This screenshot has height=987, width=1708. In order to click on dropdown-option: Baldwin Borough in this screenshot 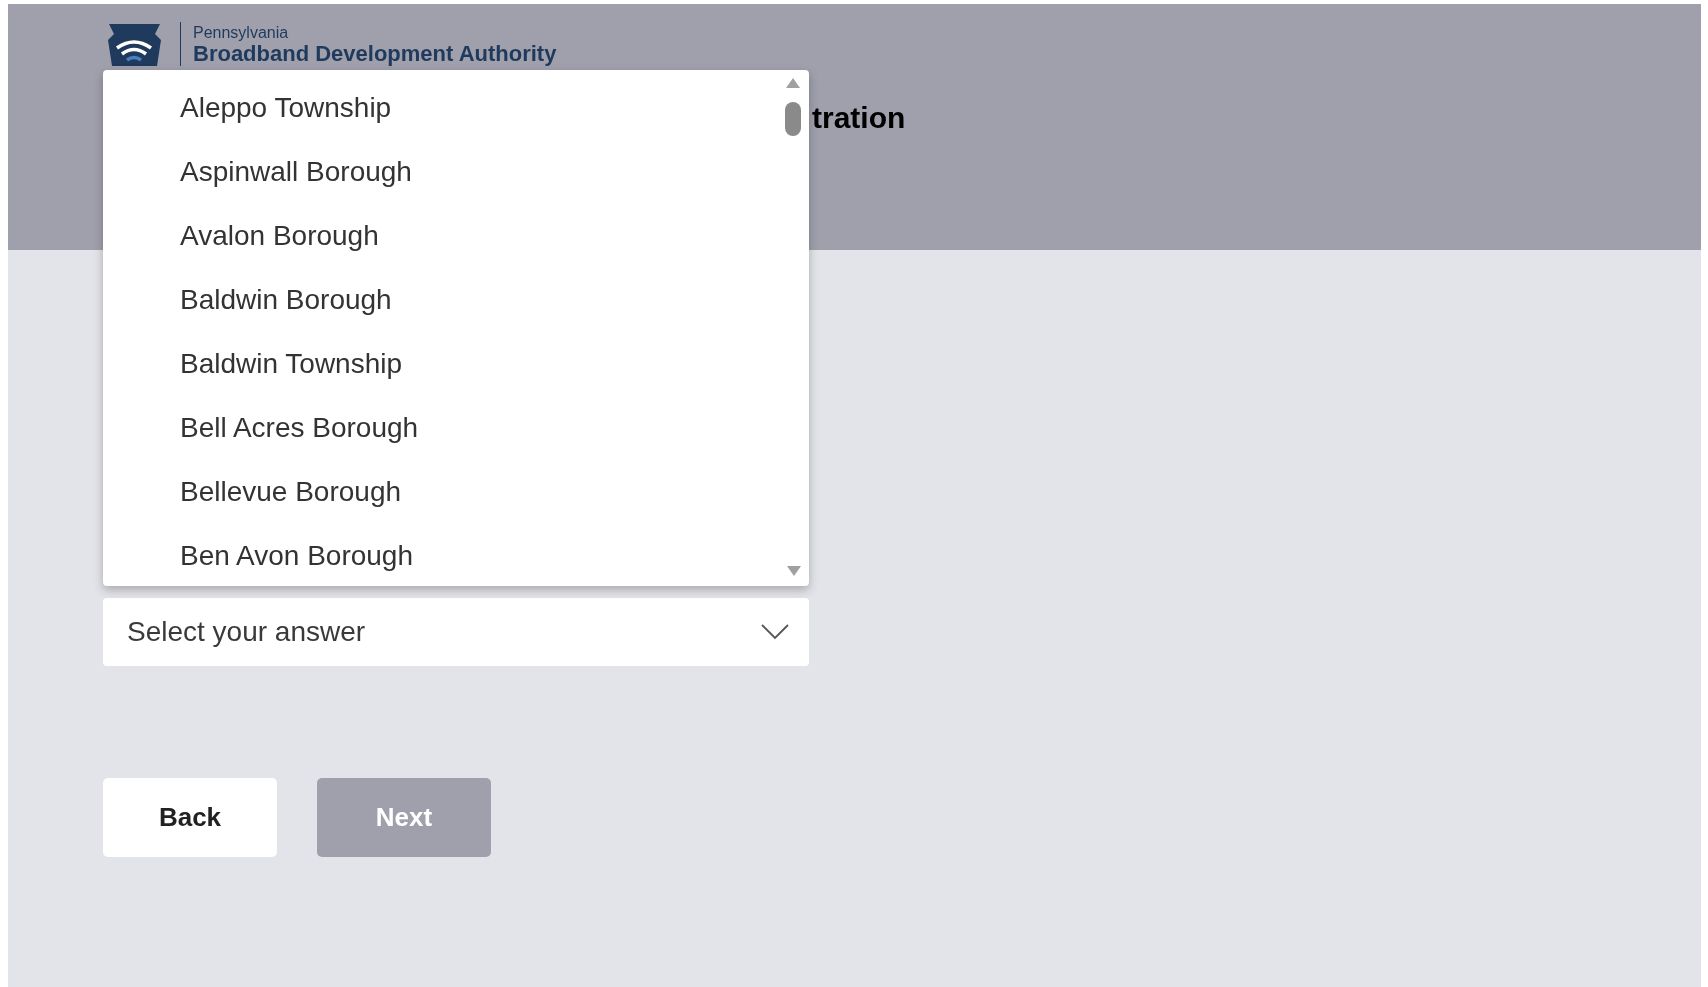, I will do `click(441, 300)`.